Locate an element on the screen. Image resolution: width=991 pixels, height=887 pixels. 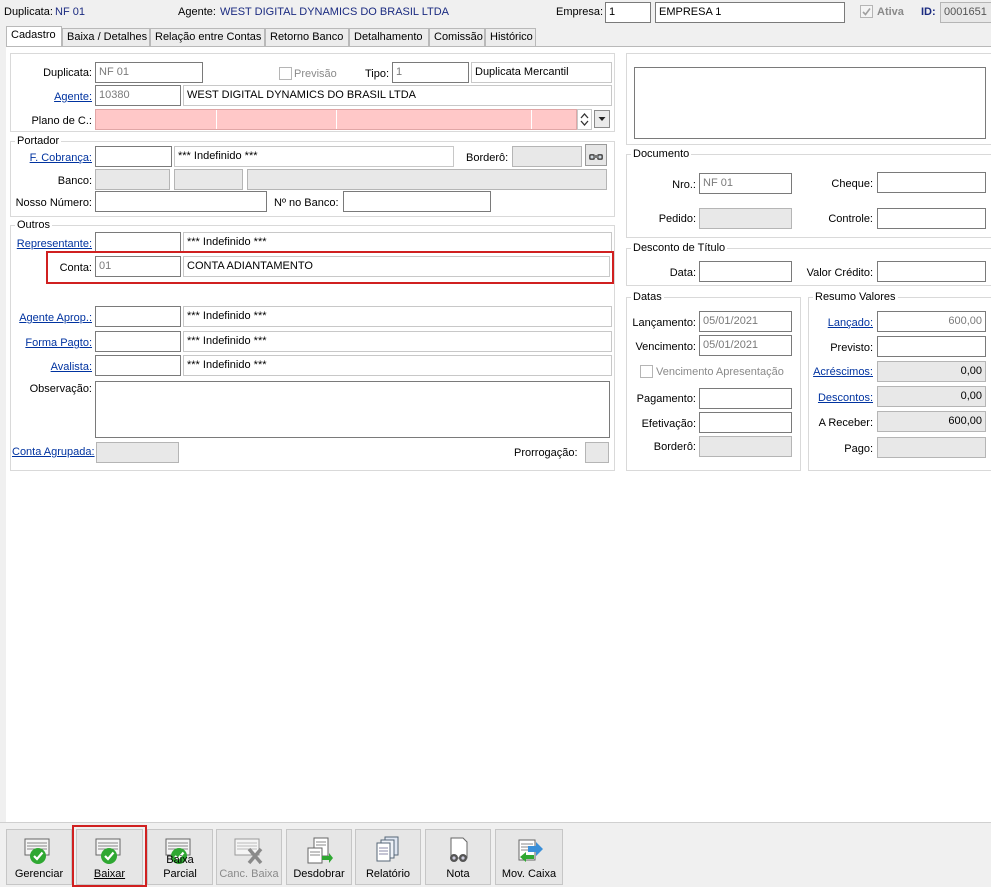
empresa-name-input: EMPRESA 1 is located at coordinates (750, 12).